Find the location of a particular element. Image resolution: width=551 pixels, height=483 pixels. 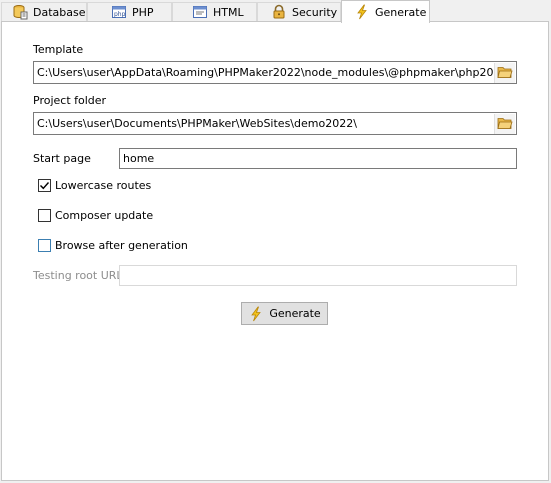

tab-security: Security is located at coordinates (299, 11).